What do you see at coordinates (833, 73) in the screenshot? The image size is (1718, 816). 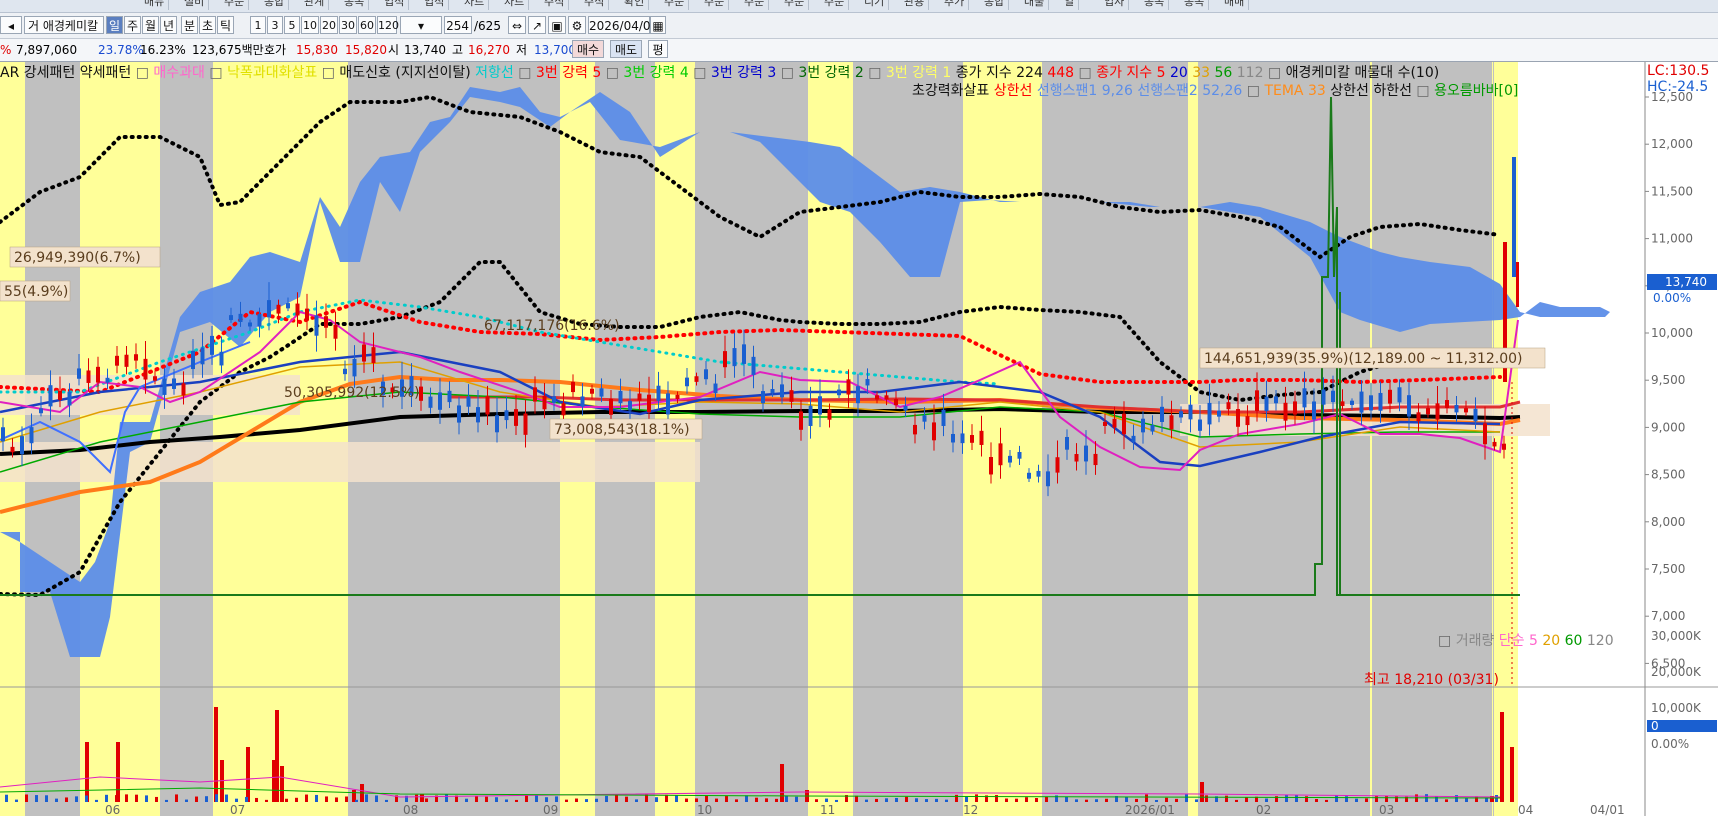 I see `legend-line1-item-16: 3번 강력 2` at bounding box center [833, 73].